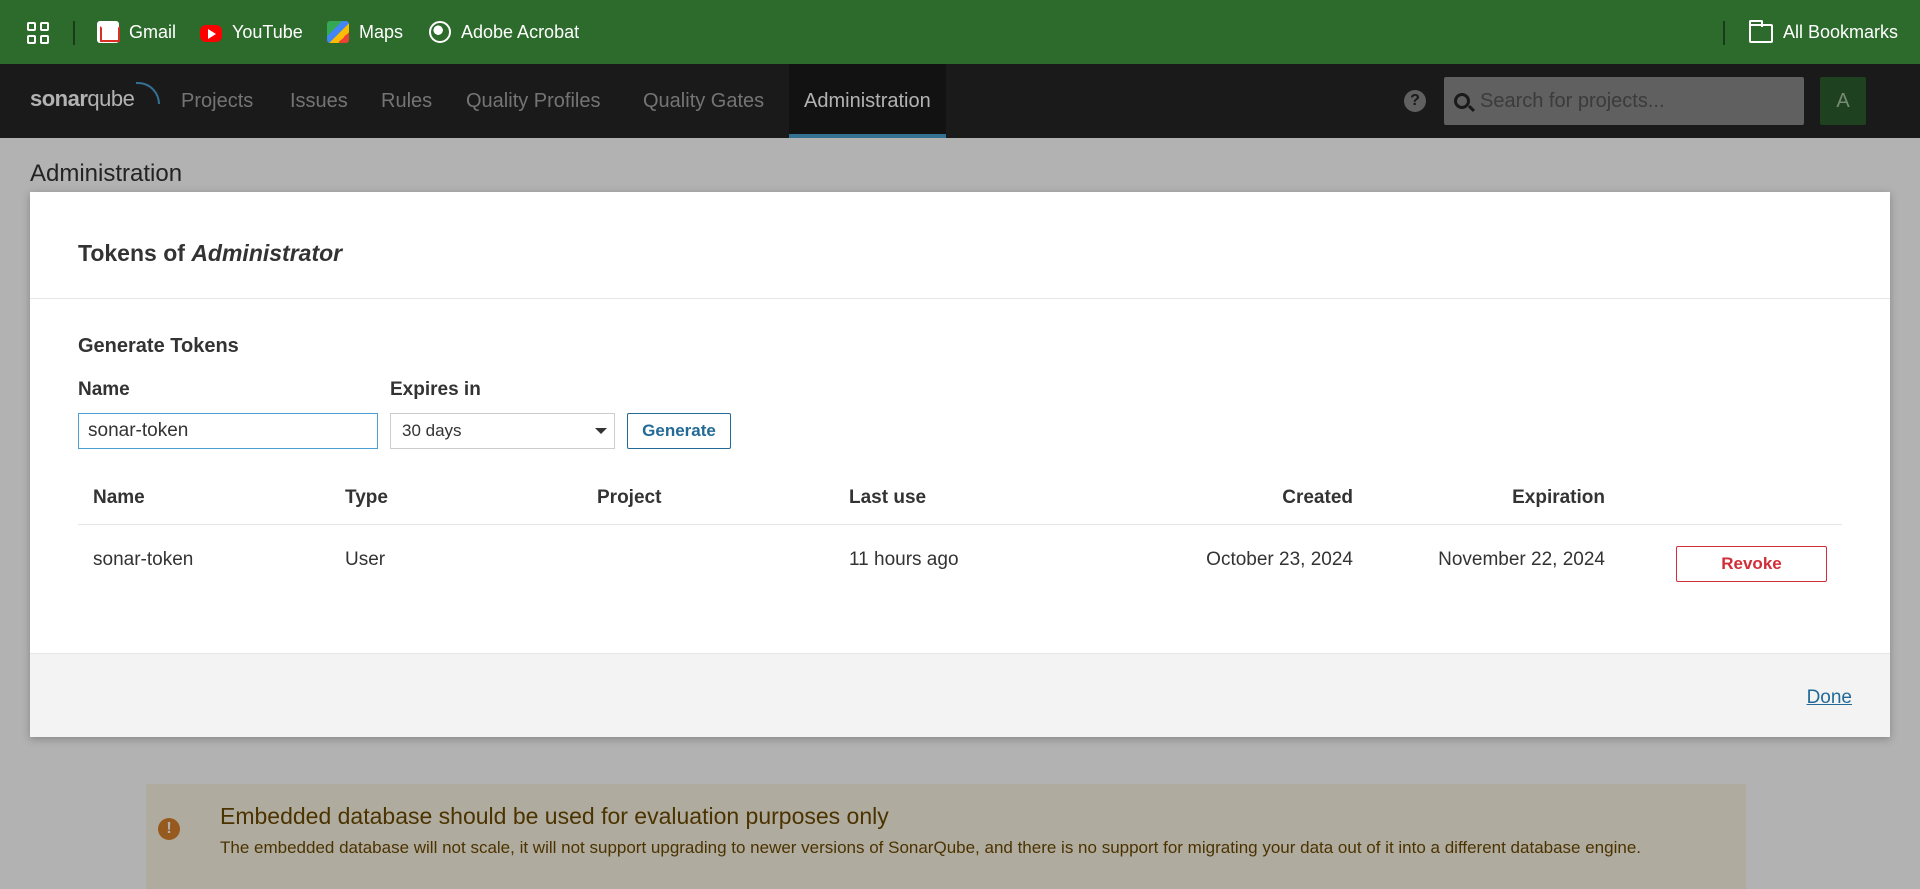 This screenshot has width=1920, height=889. I want to click on bookmark-label: Adobe Acrobat, so click(520, 31).